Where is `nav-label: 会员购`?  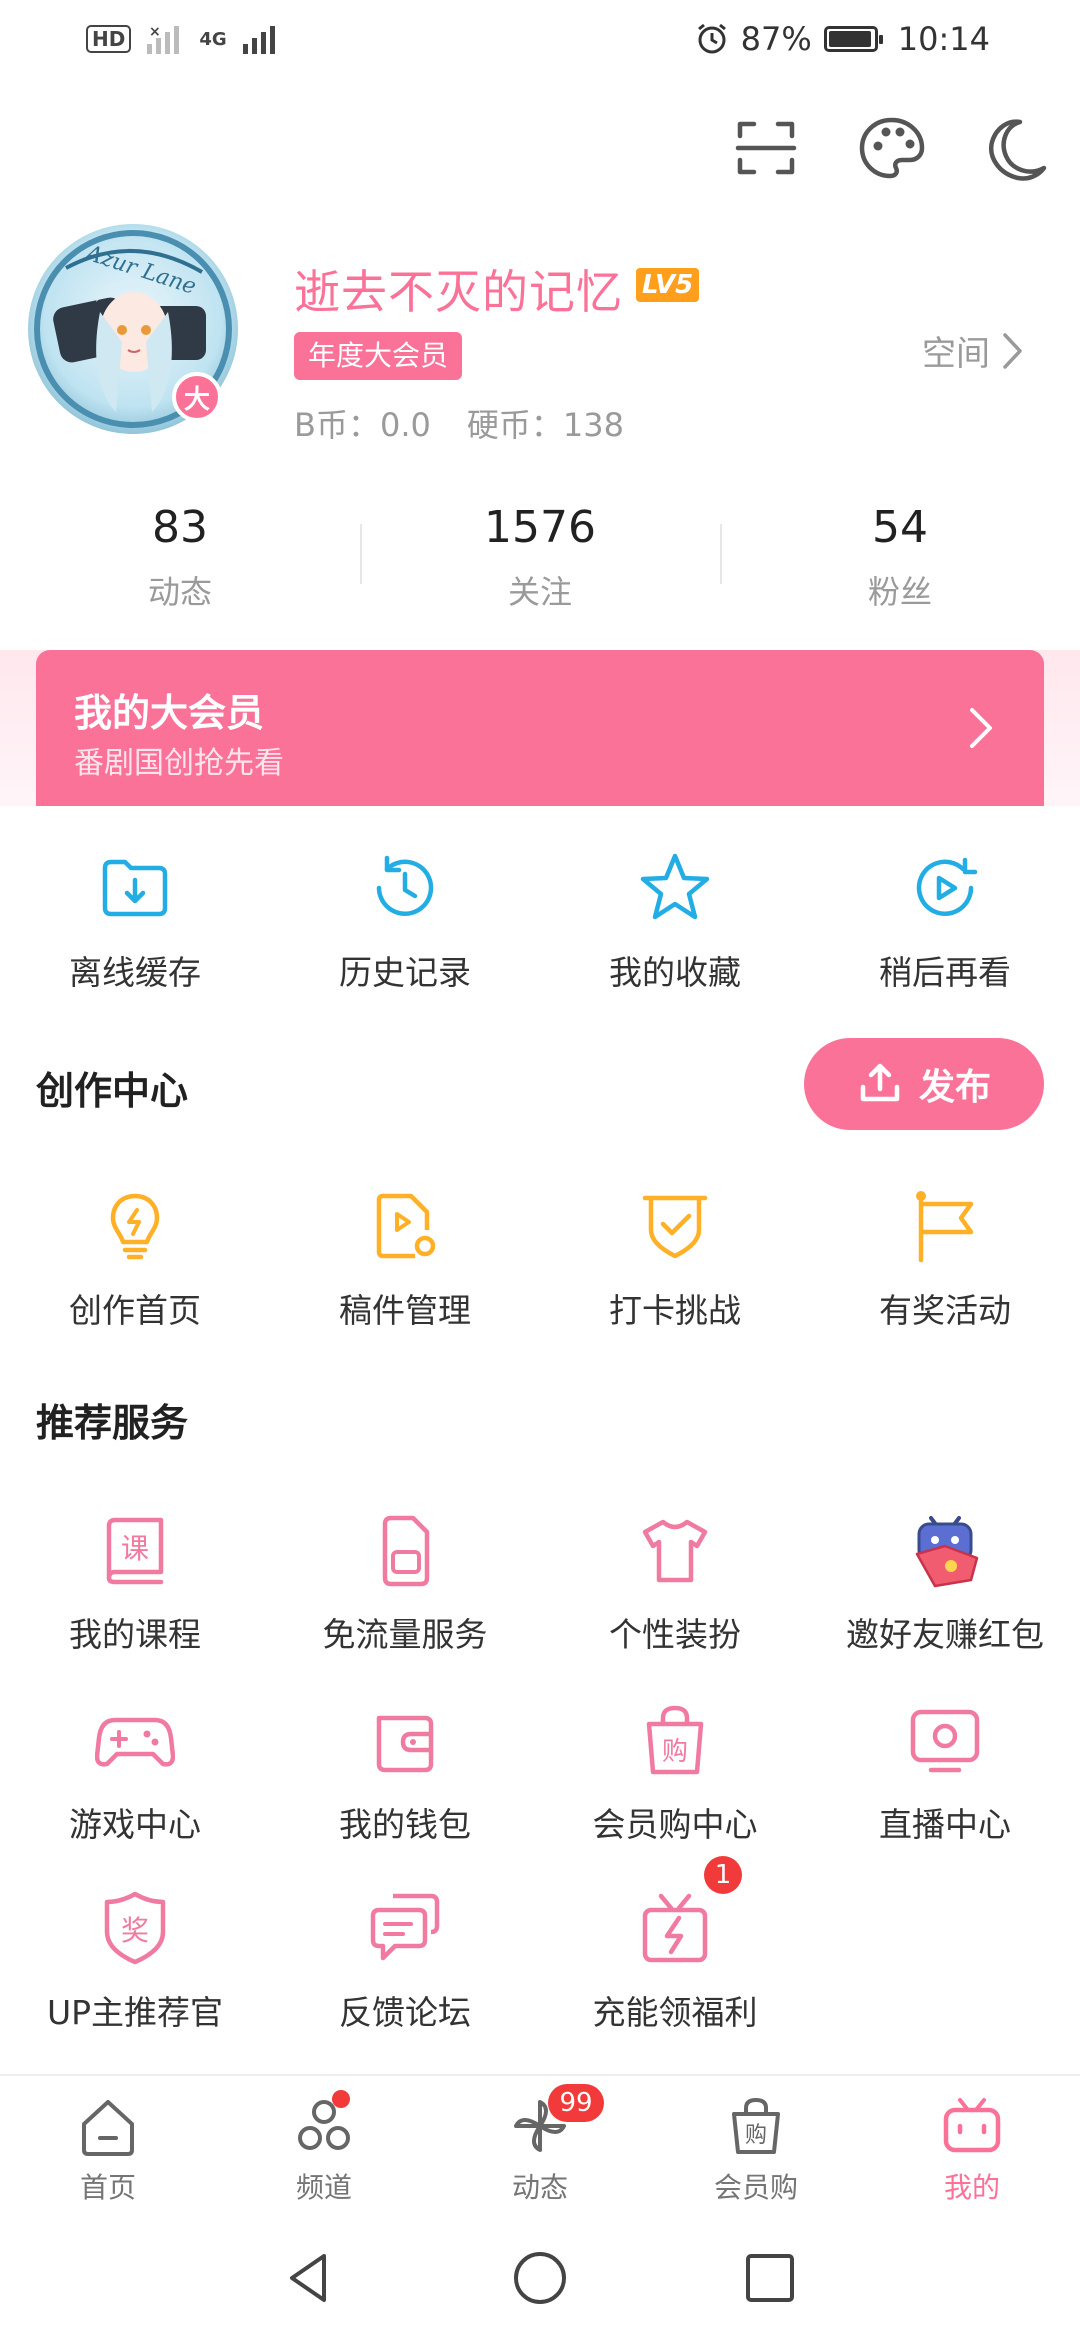
nav-label: 会员购 is located at coordinates (755, 2187).